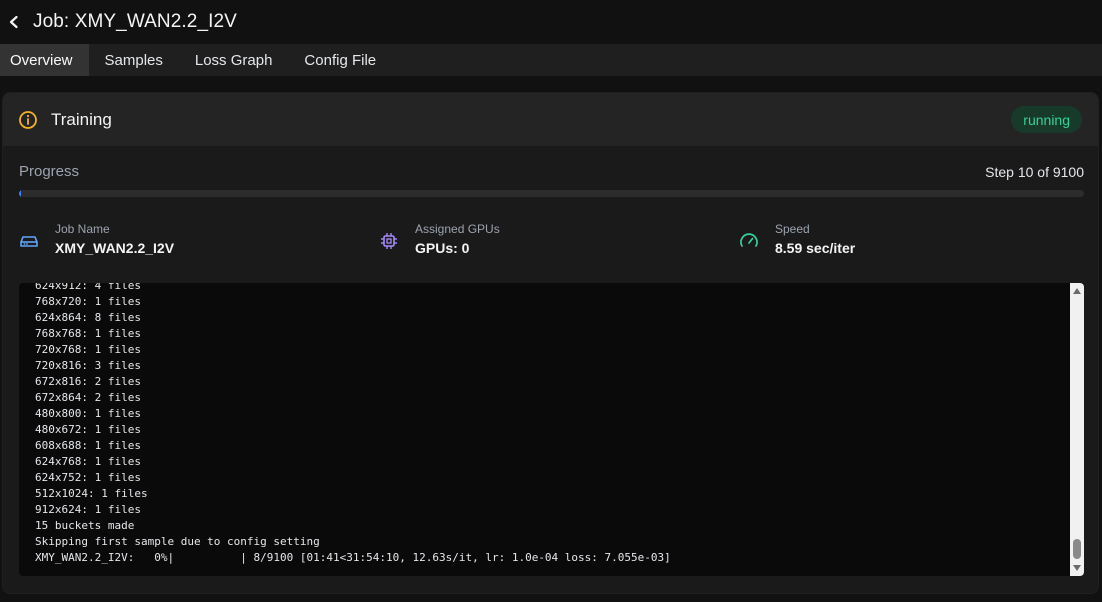 The width and height of the screenshot is (1102, 602). I want to click on log-line: 672x816: 2 files, so click(88, 381).